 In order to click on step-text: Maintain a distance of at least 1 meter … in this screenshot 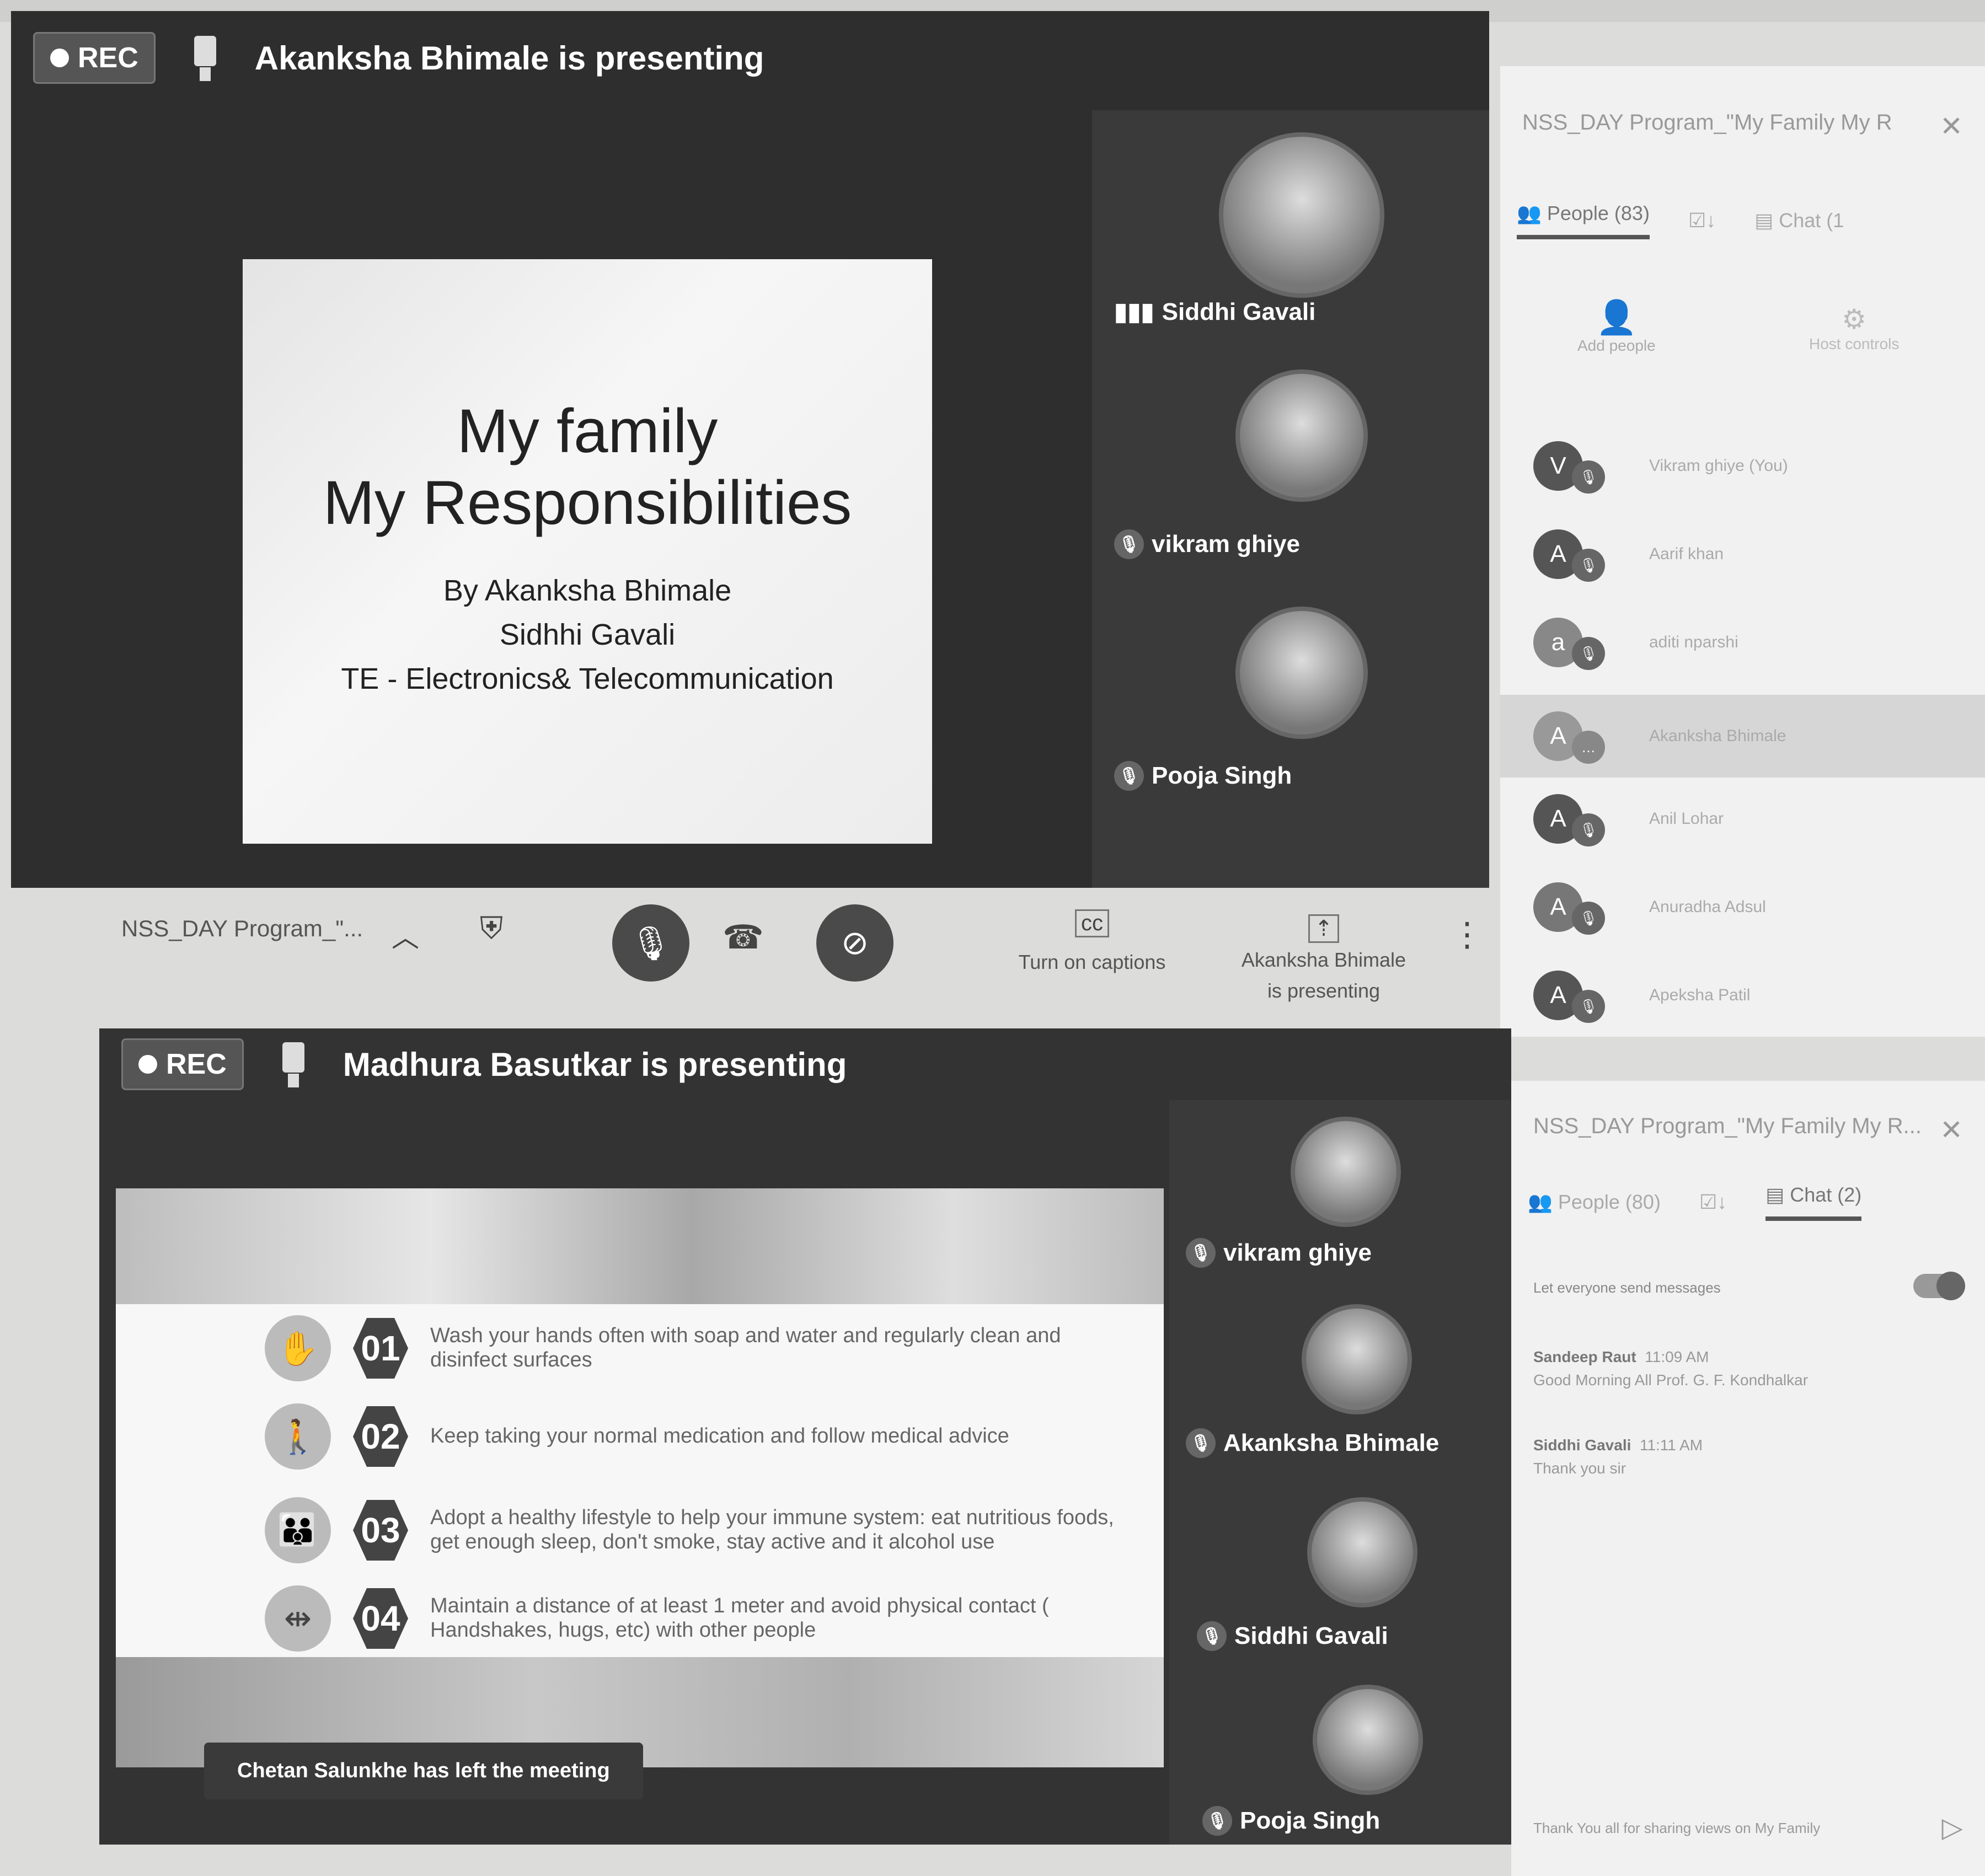, I will do `click(739, 1618)`.